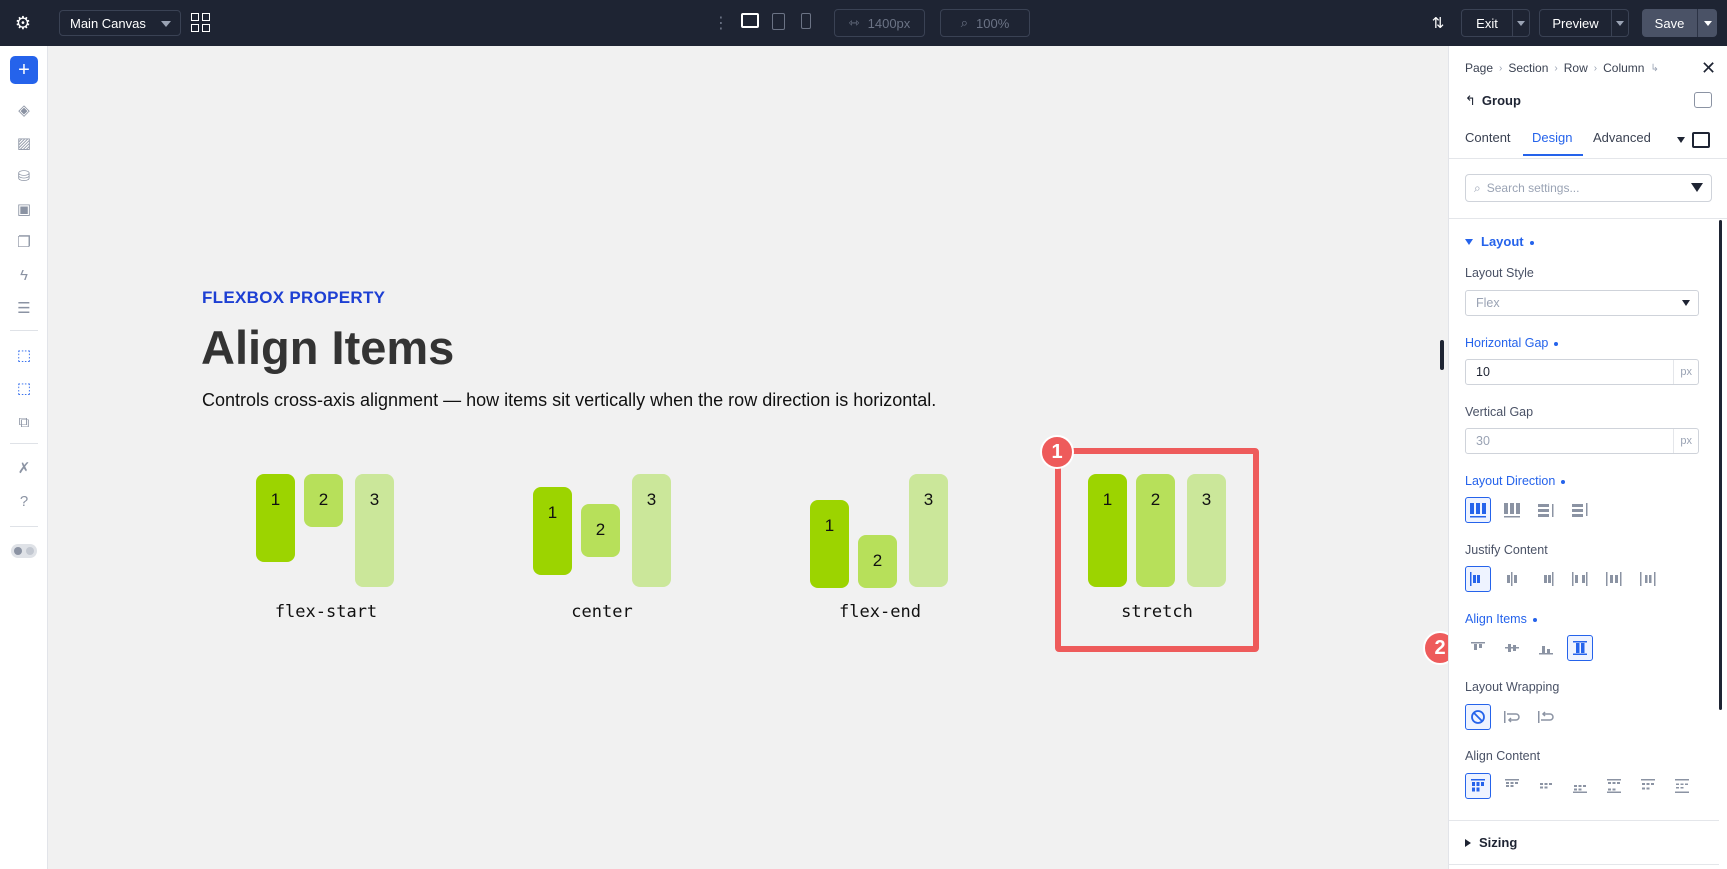  Describe the element at coordinates (23, 23) in the screenshot. I see `gear-icon: ⚙` at that location.